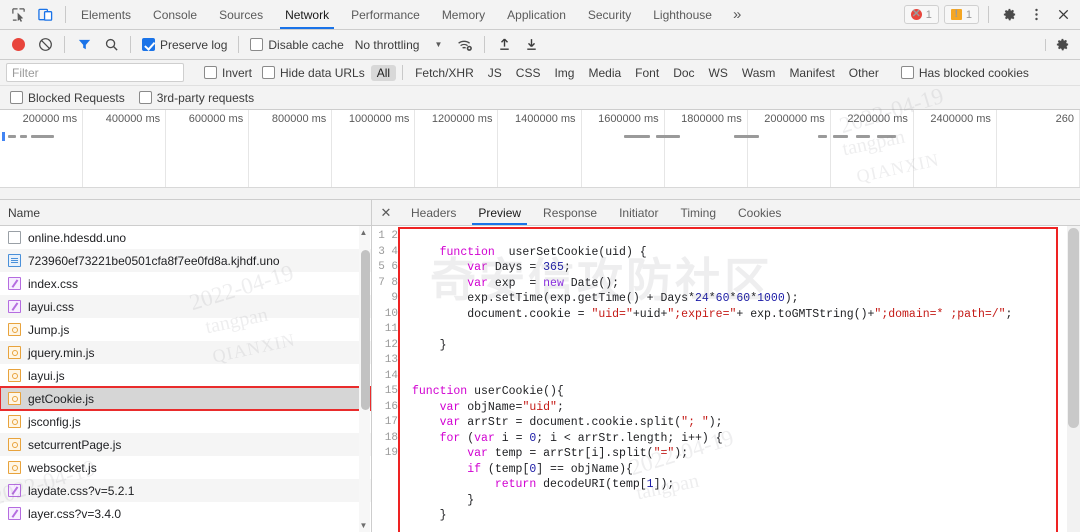 This screenshot has width=1080, height=532. I want to click on search-icon, so click(111, 45).